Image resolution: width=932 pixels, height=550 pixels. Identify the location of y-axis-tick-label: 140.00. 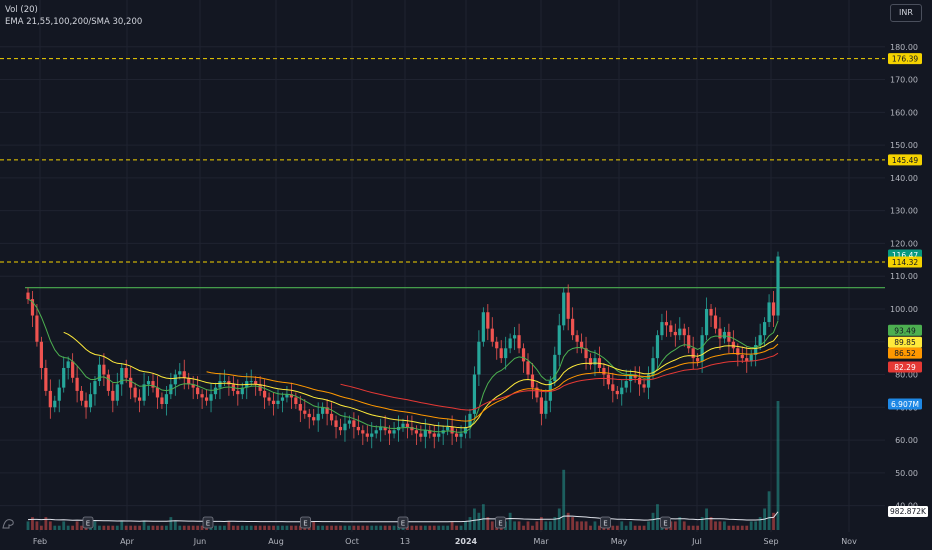
(904, 178).